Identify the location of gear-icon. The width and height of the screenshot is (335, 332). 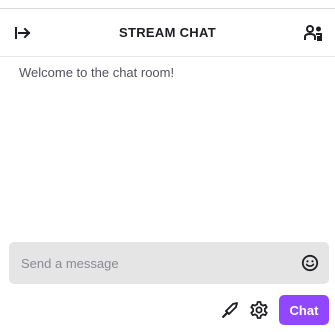
(259, 310).